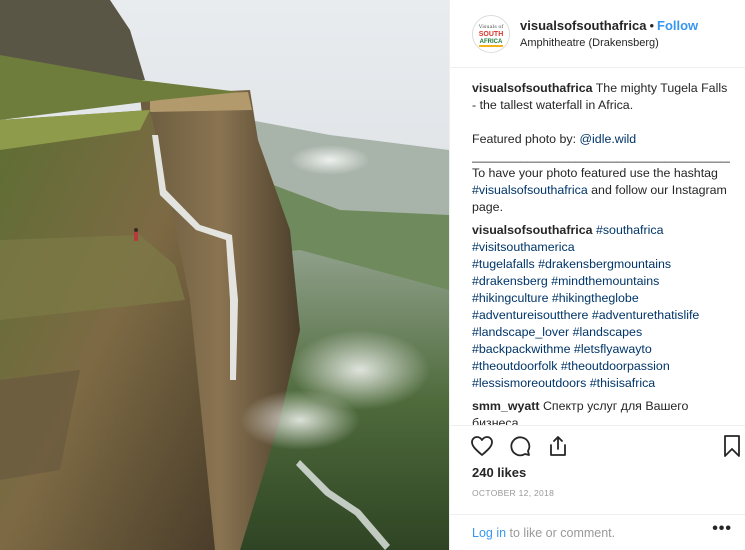  What do you see at coordinates (506, 406) in the screenshot?
I see `other-comment-username: smm_wyatt` at bounding box center [506, 406].